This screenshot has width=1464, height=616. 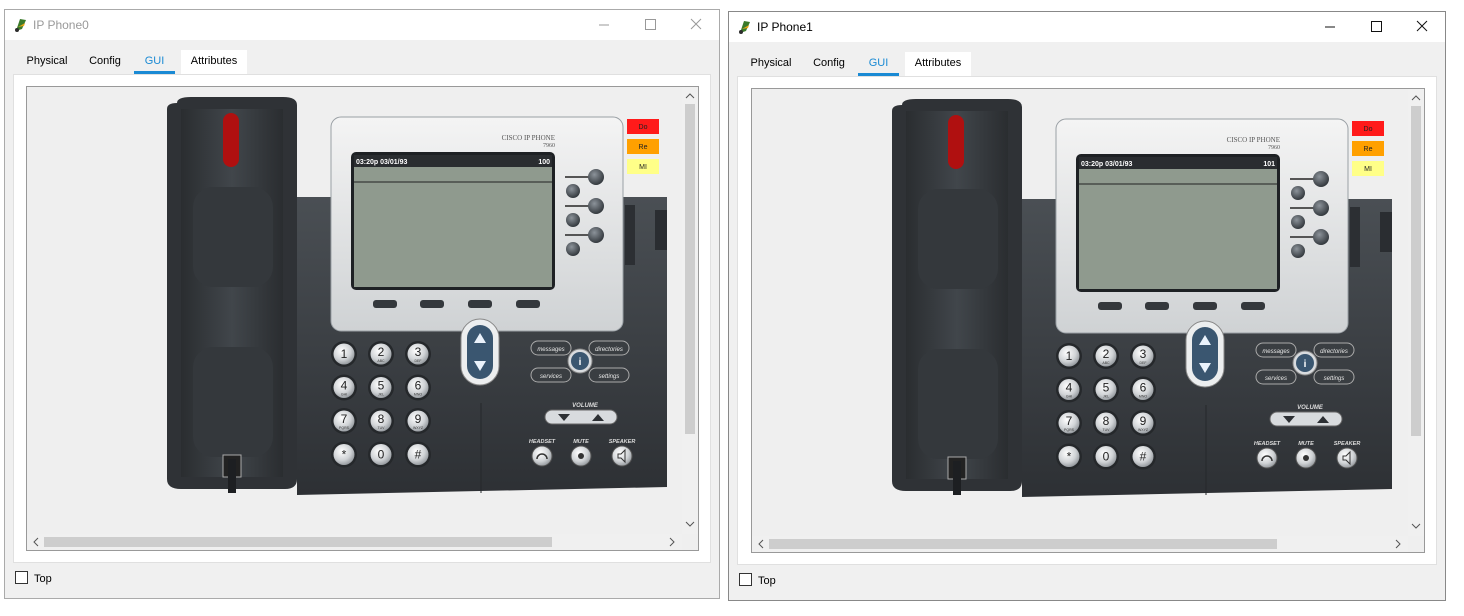 What do you see at coordinates (585, 406) in the screenshot?
I see `volume-label: VOLUME` at bounding box center [585, 406].